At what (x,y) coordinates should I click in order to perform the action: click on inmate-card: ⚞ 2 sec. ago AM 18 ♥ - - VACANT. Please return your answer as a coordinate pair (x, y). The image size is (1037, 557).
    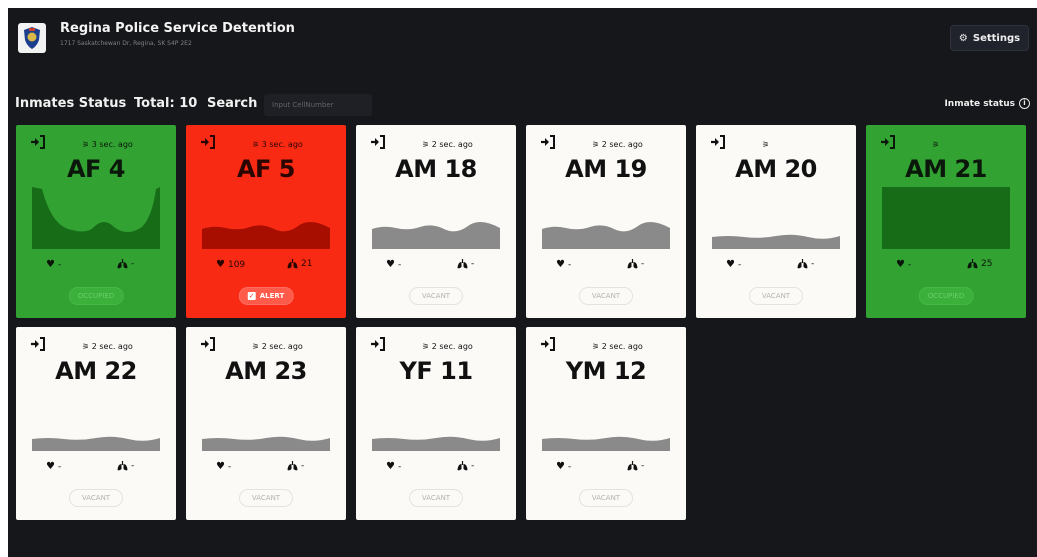
    Looking at the image, I should click on (436, 221).